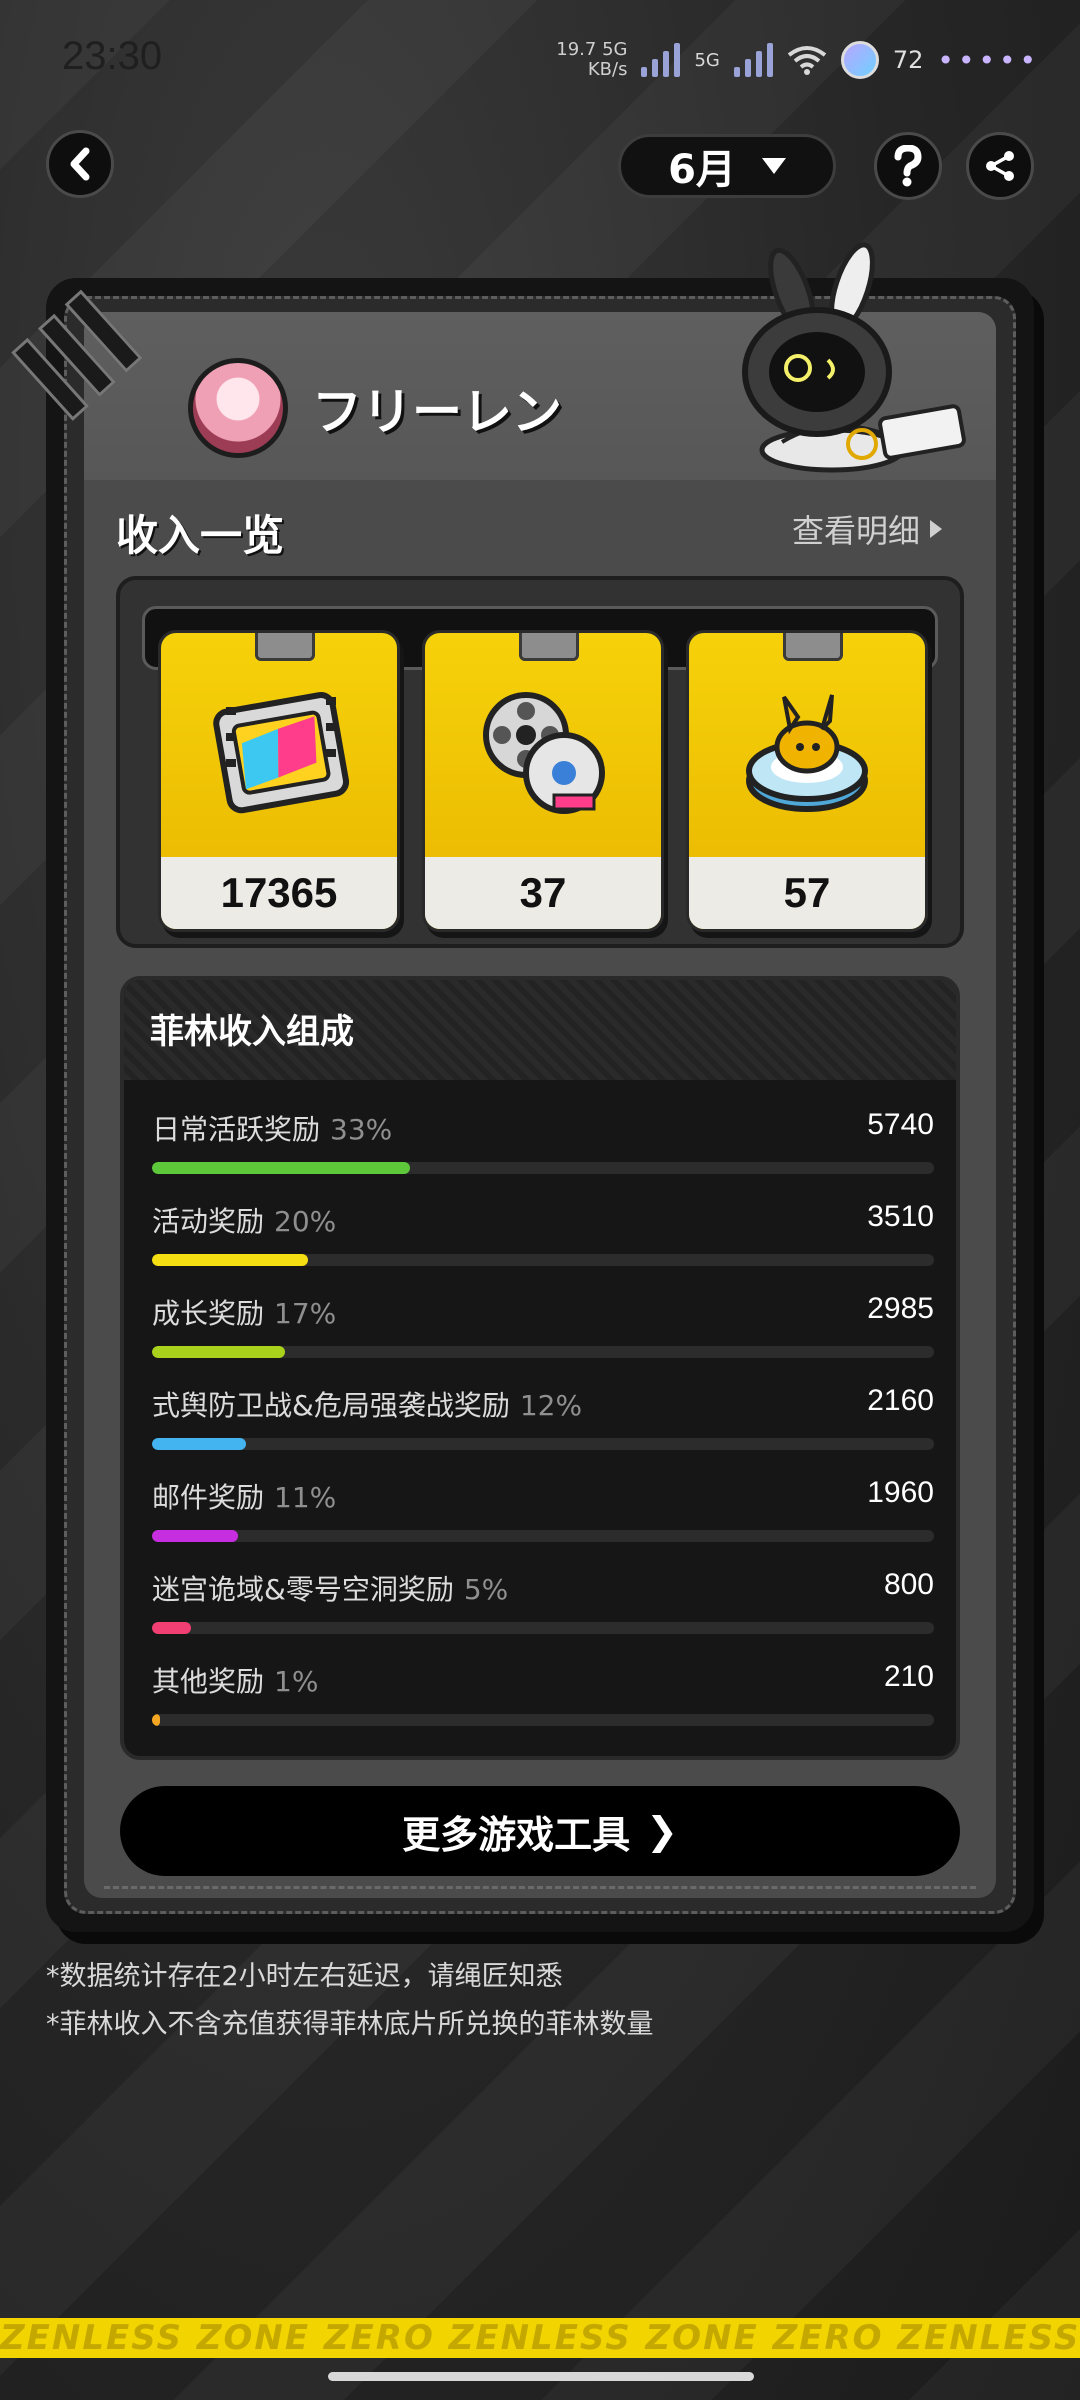 The image size is (1080, 2400). Describe the element at coordinates (540, 1030) in the screenshot. I see `breakdown-header: 菲林收入组成` at that location.